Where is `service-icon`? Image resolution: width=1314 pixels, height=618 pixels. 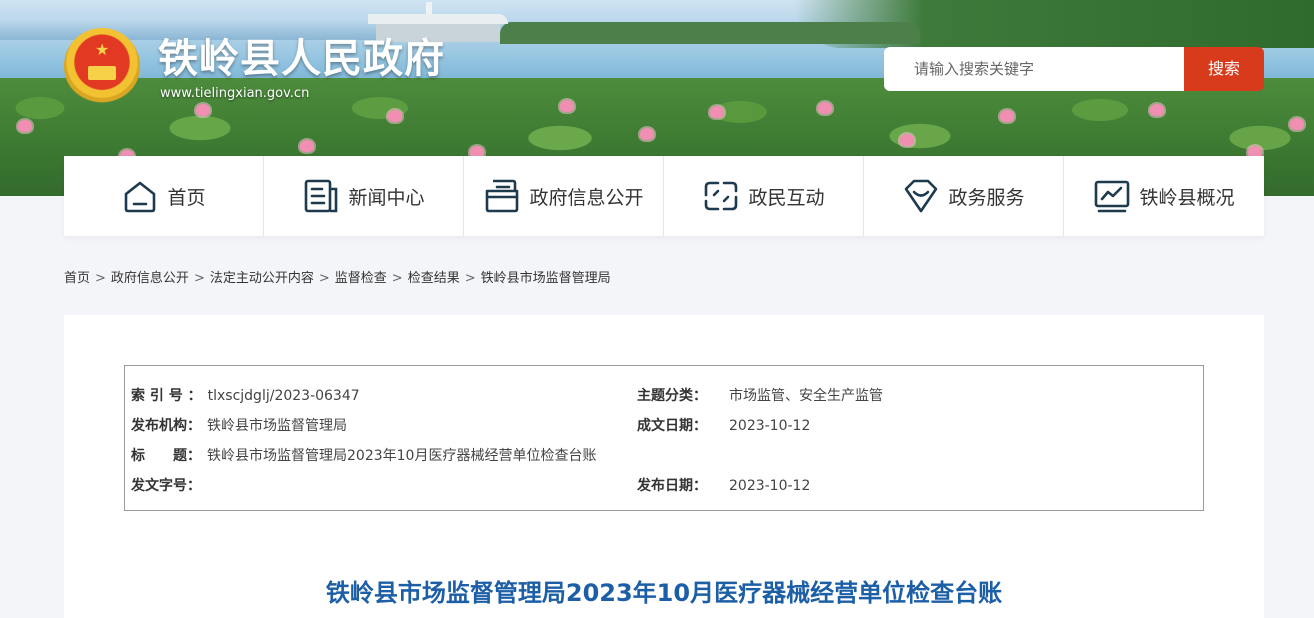
service-icon is located at coordinates (921, 196).